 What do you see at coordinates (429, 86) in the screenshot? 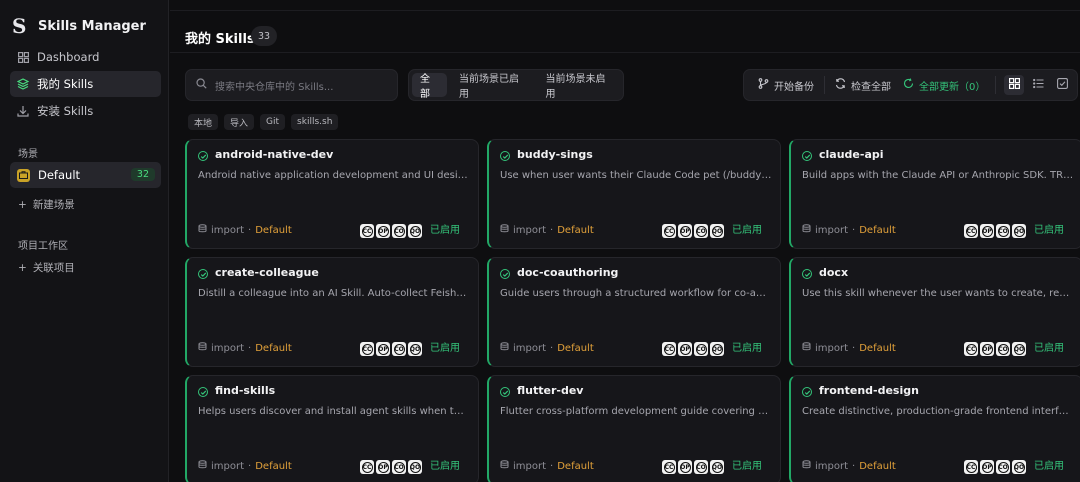
I see `filter-tab-all: 全部` at bounding box center [429, 86].